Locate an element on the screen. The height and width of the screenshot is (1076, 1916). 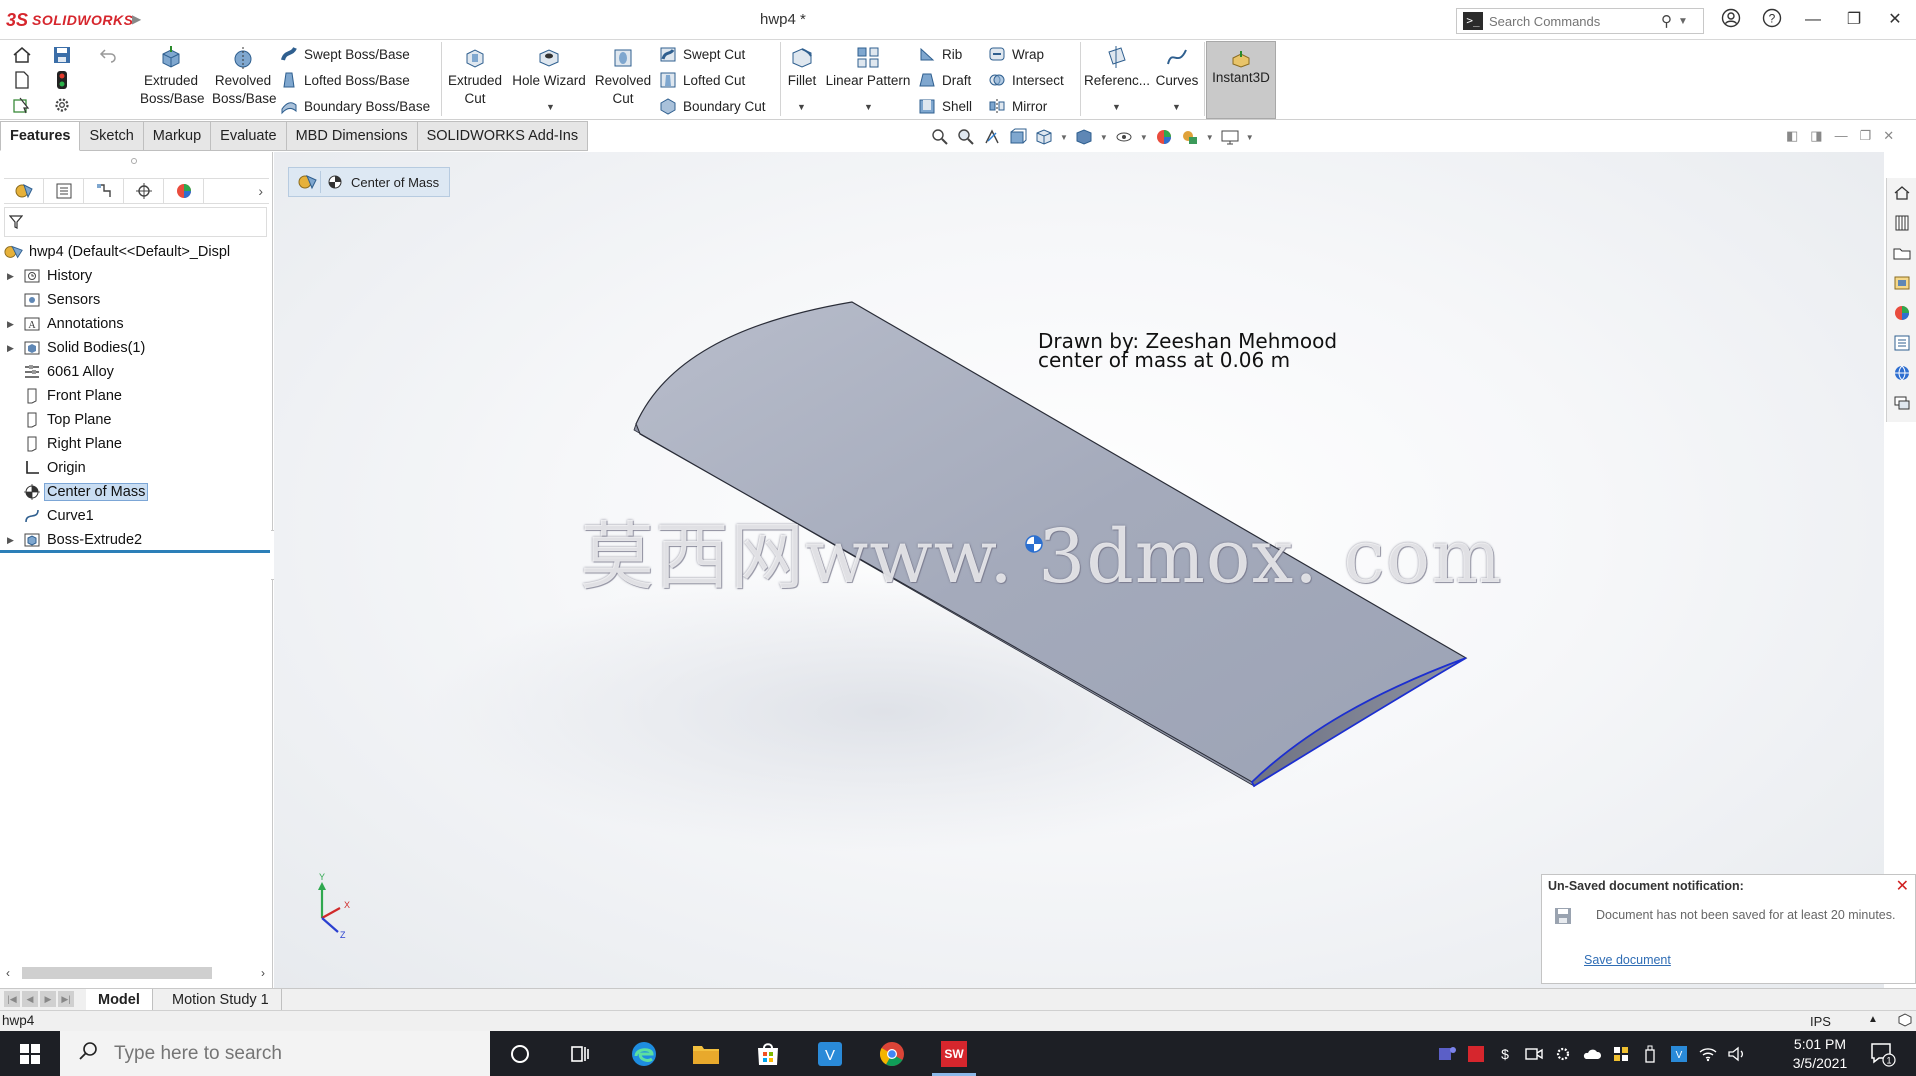
select-icon is located at coordinates (22, 105).